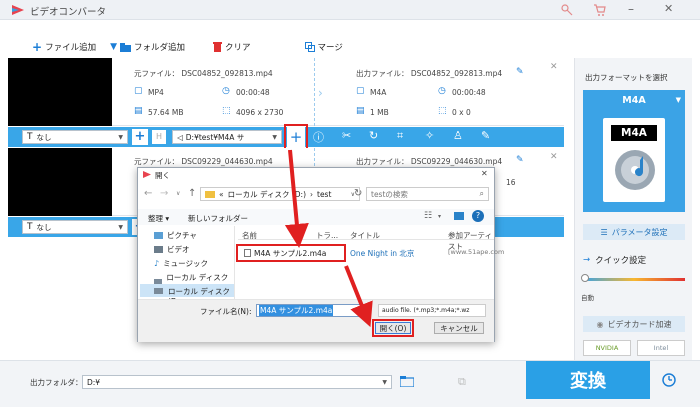 Image resolution: width=700 pixels, height=407 pixels. Describe the element at coordinates (358, 296) in the screenshot. I see `arrow-to-open` at that location.